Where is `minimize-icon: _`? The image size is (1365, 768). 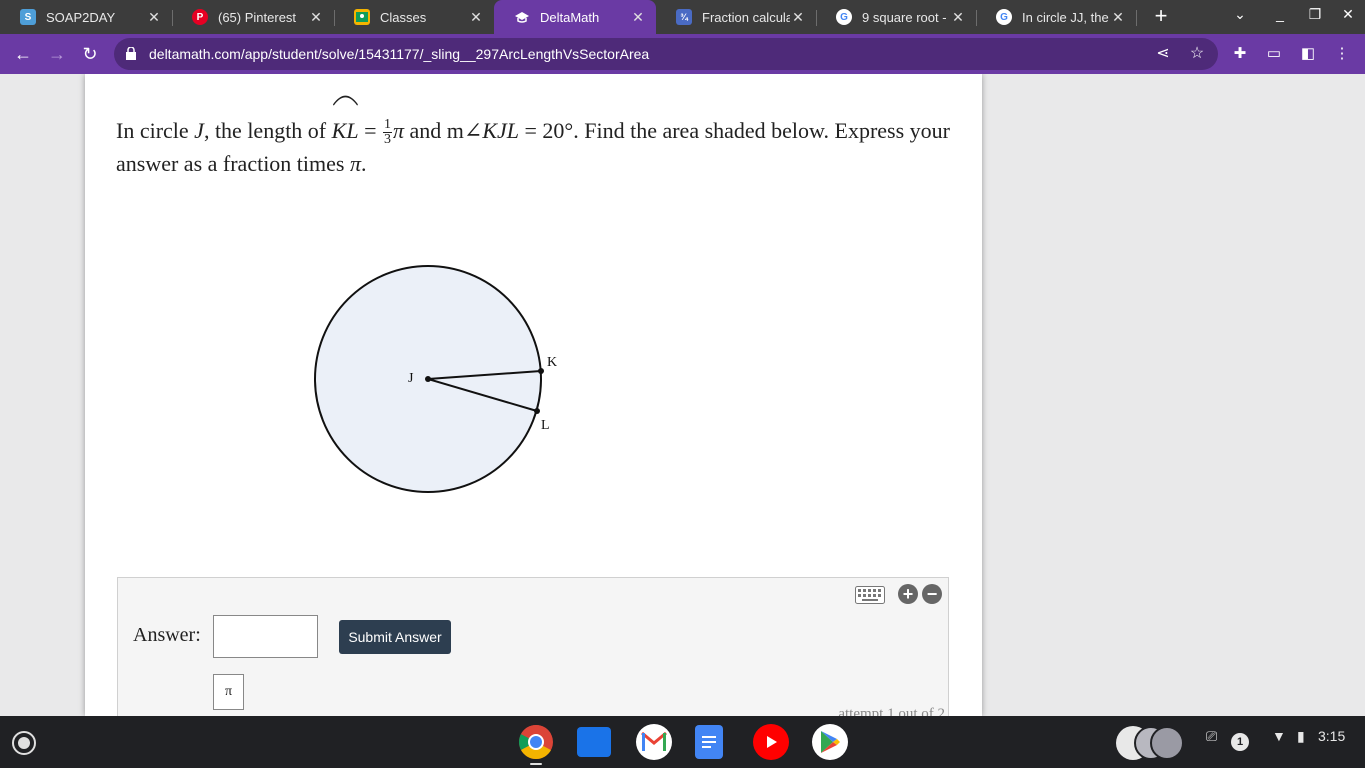
minimize-icon: _ is located at coordinates (1280, 14).